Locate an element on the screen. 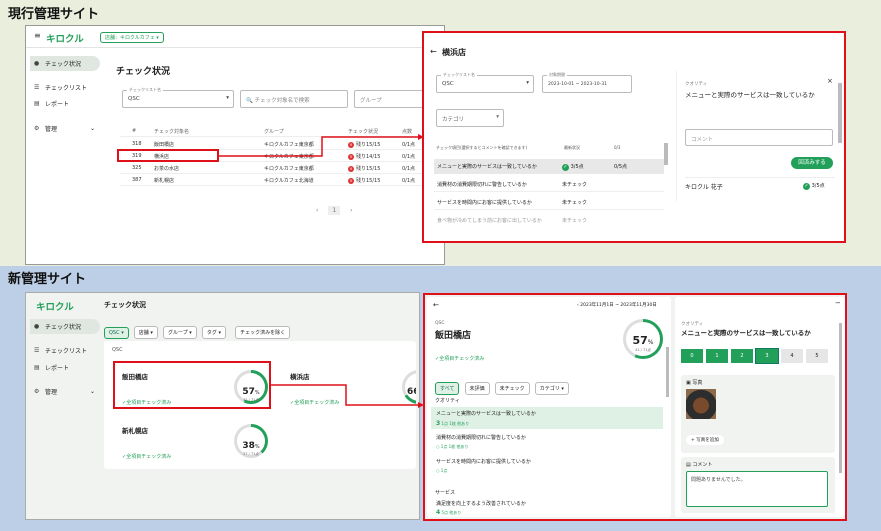 This screenshot has width=881, height=531. flow-arrows is located at coordinates (321, 271).